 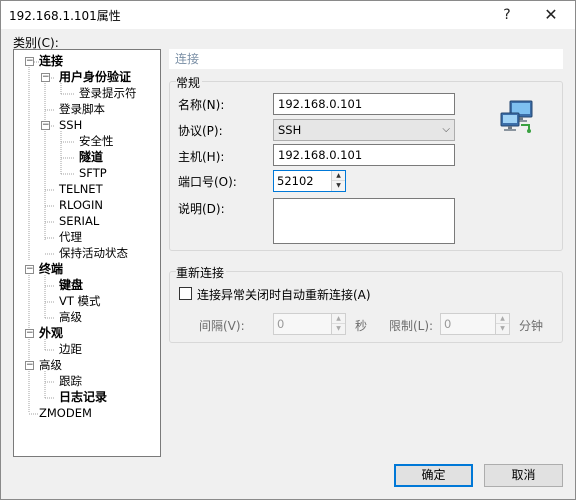 I want to click on cancel-button: 取消, so click(x=523, y=475).